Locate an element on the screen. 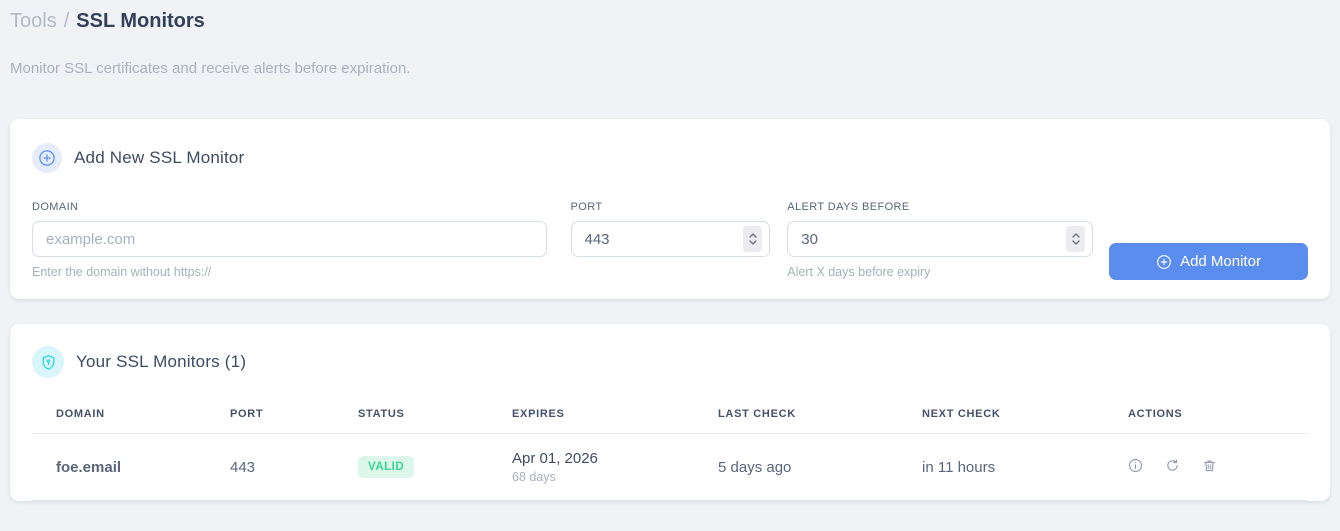 This screenshot has width=1340, height=531. page-title: SSL Monitors is located at coordinates (140, 21).